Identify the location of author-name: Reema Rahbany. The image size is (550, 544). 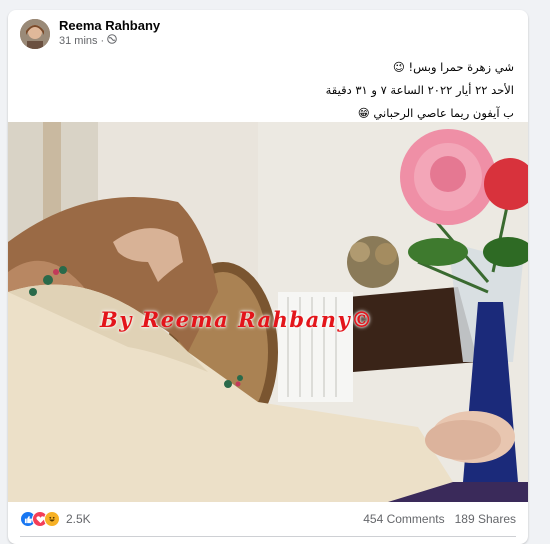
(109, 26).